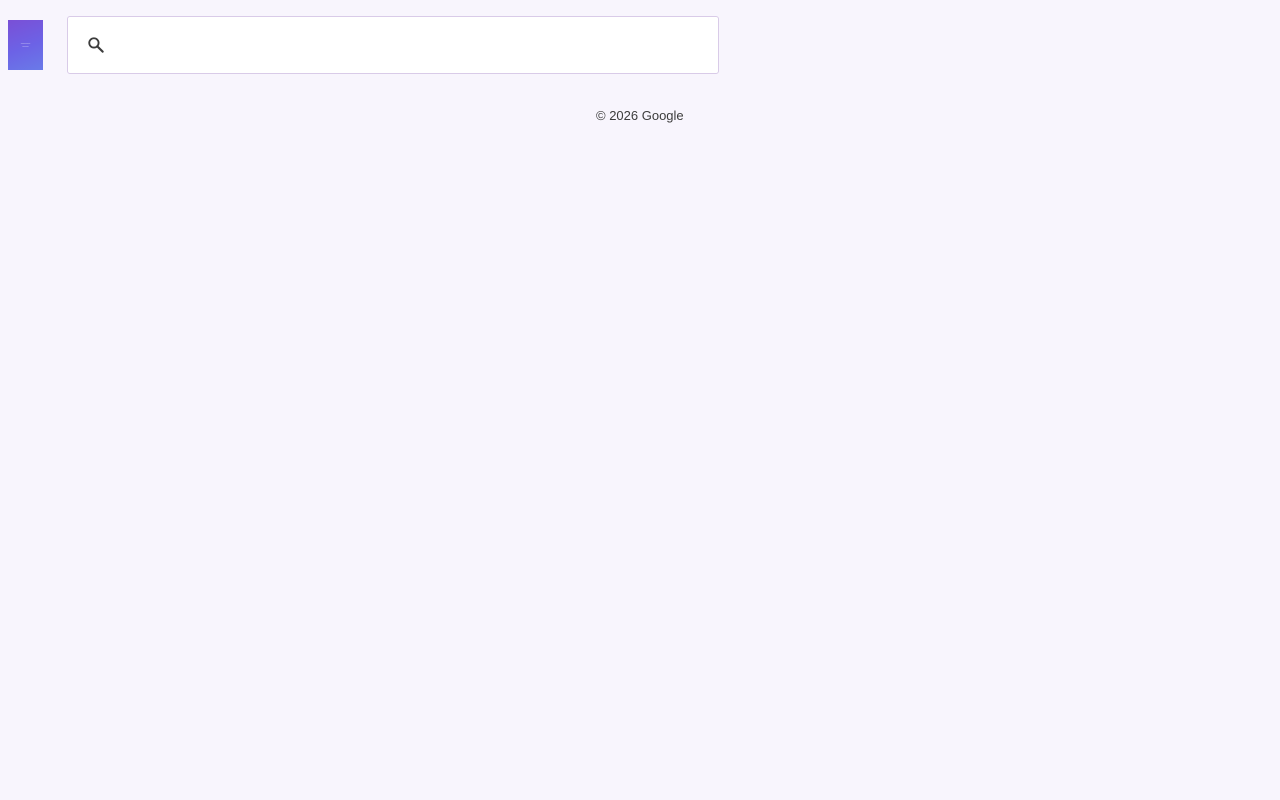 This screenshot has width=1280, height=800. I want to click on footer-copyright: © 2026 Google, so click(640, 115).